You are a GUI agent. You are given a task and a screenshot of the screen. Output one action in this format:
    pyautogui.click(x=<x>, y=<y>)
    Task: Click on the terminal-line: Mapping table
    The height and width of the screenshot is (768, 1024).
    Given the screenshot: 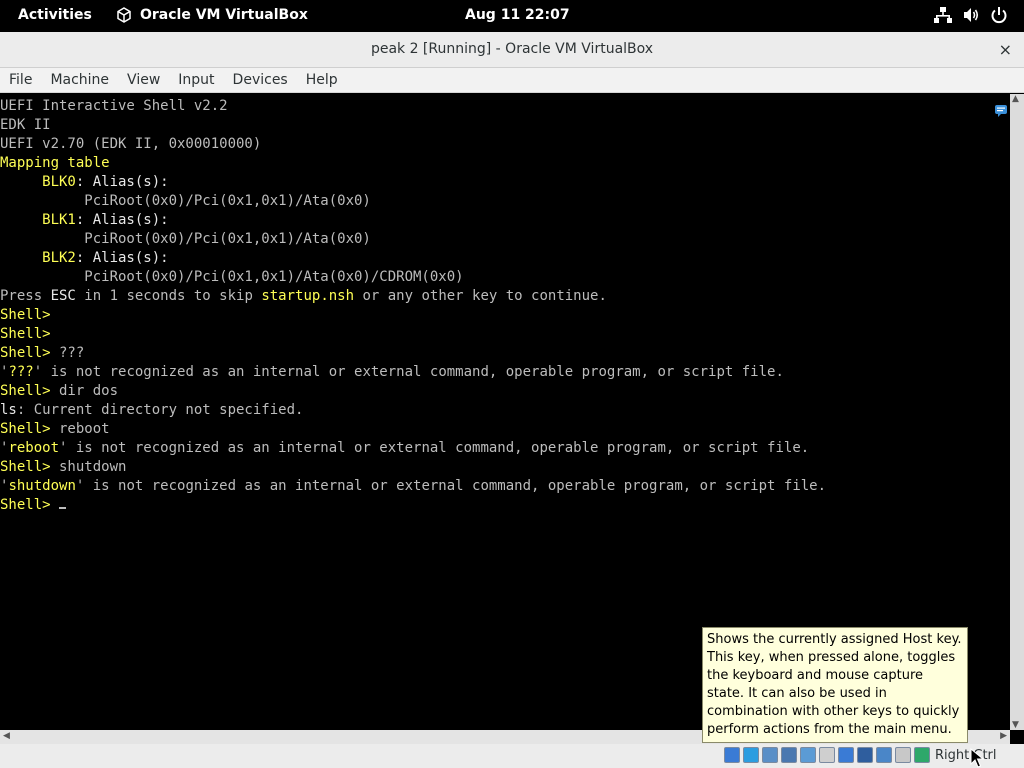 What is the action you would take?
    pyautogui.click(x=413, y=163)
    